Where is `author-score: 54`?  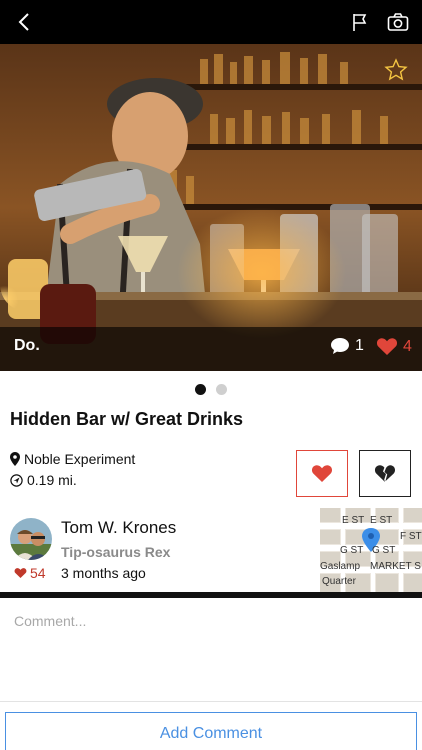 author-score: 54 is located at coordinates (30, 573).